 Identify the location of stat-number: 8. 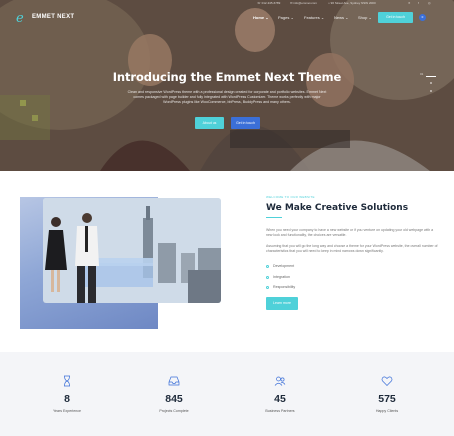
(67, 399).